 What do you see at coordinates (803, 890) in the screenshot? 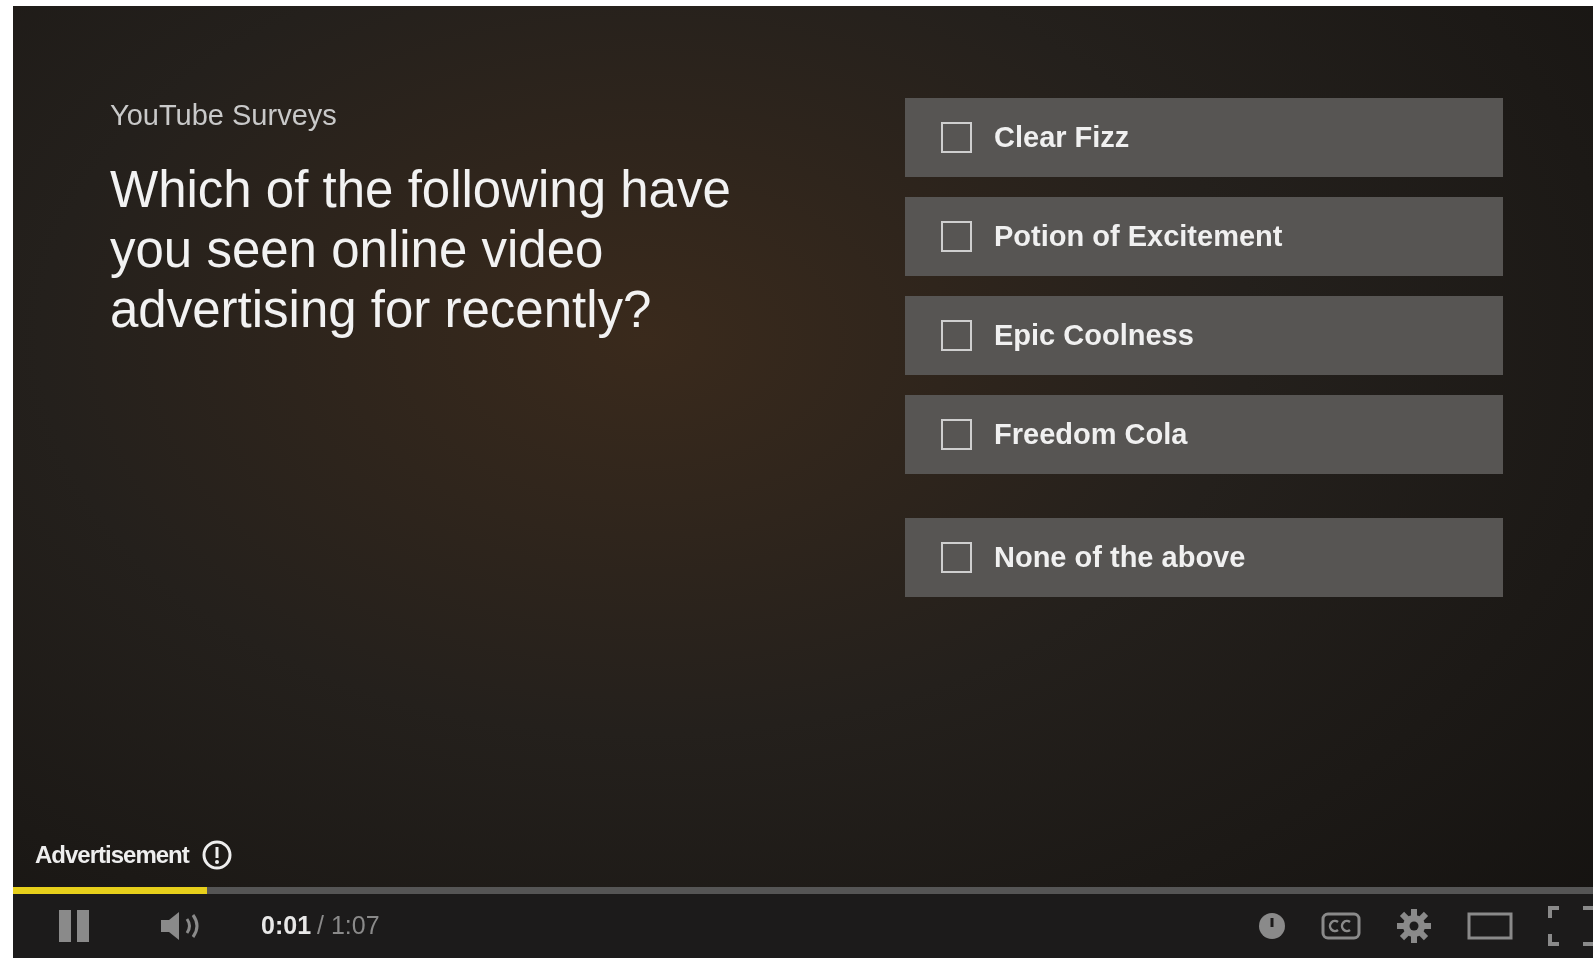
I see `progress-bar` at bounding box center [803, 890].